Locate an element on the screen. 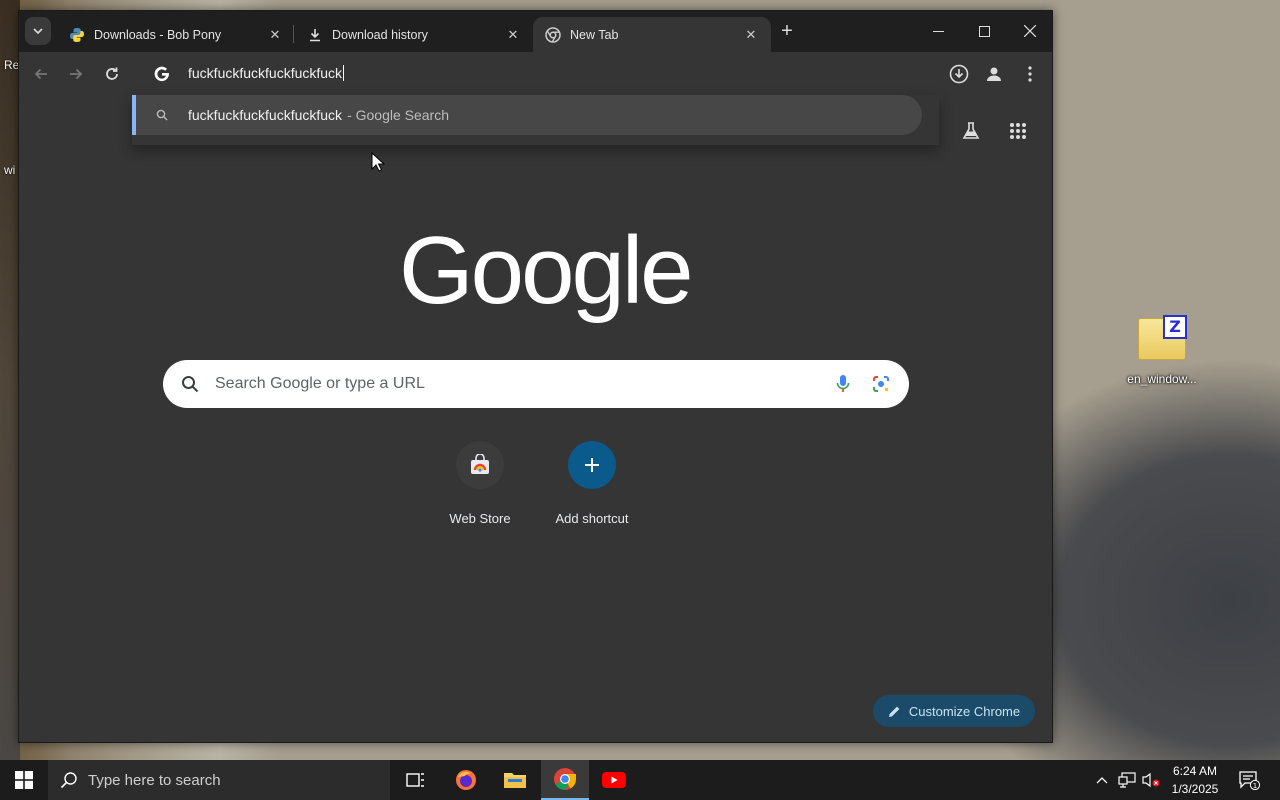 Image resolution: width=1280 pixels, height=800 pixels. toolbar: fuckfuckfuckfuckfuckfuck is located at coordinates (535, 74).